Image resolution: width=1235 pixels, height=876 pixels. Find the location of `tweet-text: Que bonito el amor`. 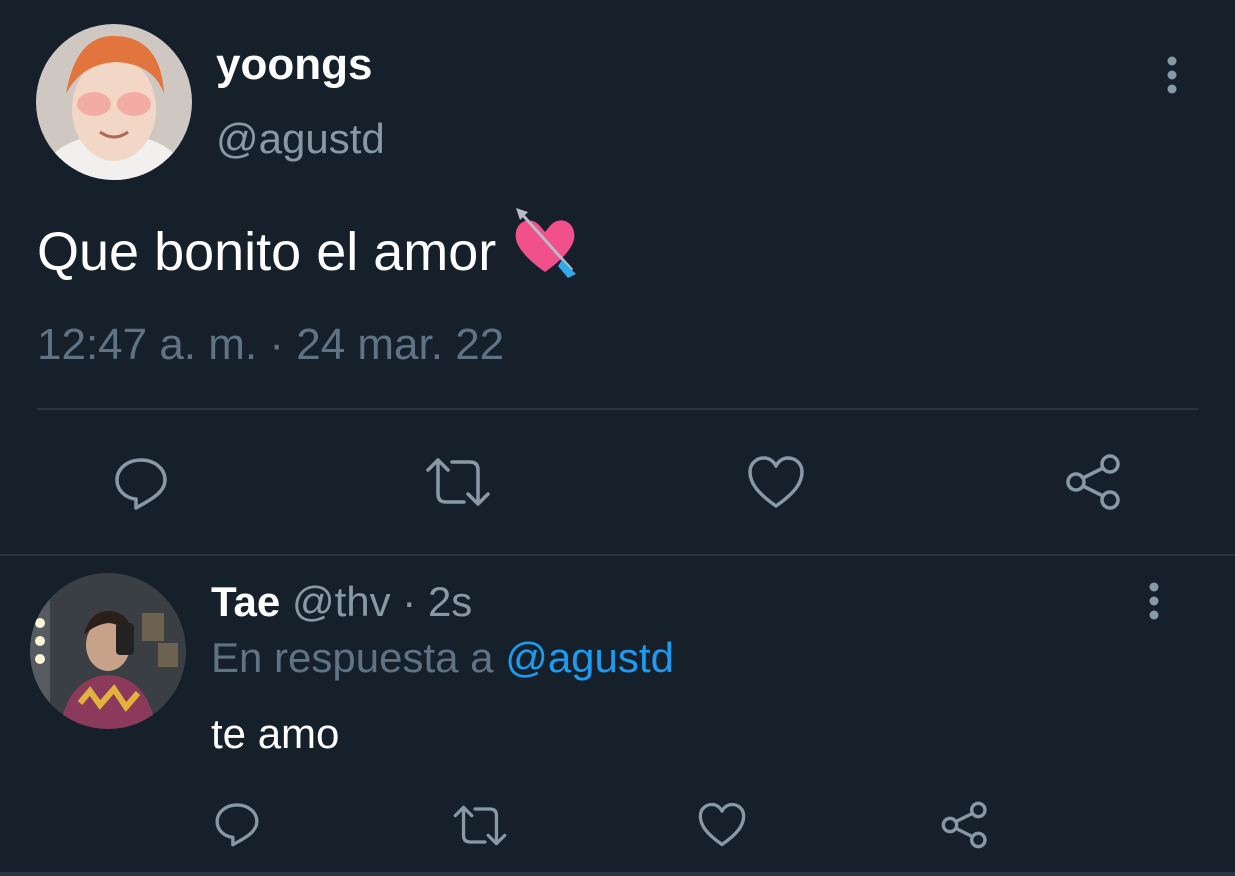

tweet-text: Que bonito el amor is located at coordinates (308, 250).